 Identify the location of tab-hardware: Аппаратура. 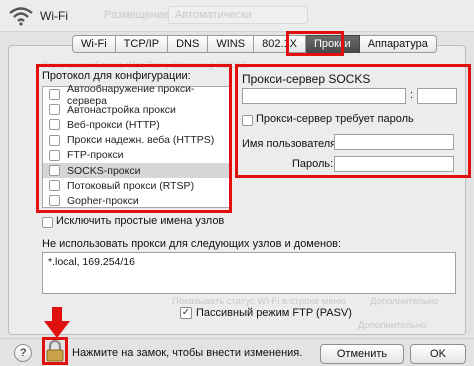
(398, 44).